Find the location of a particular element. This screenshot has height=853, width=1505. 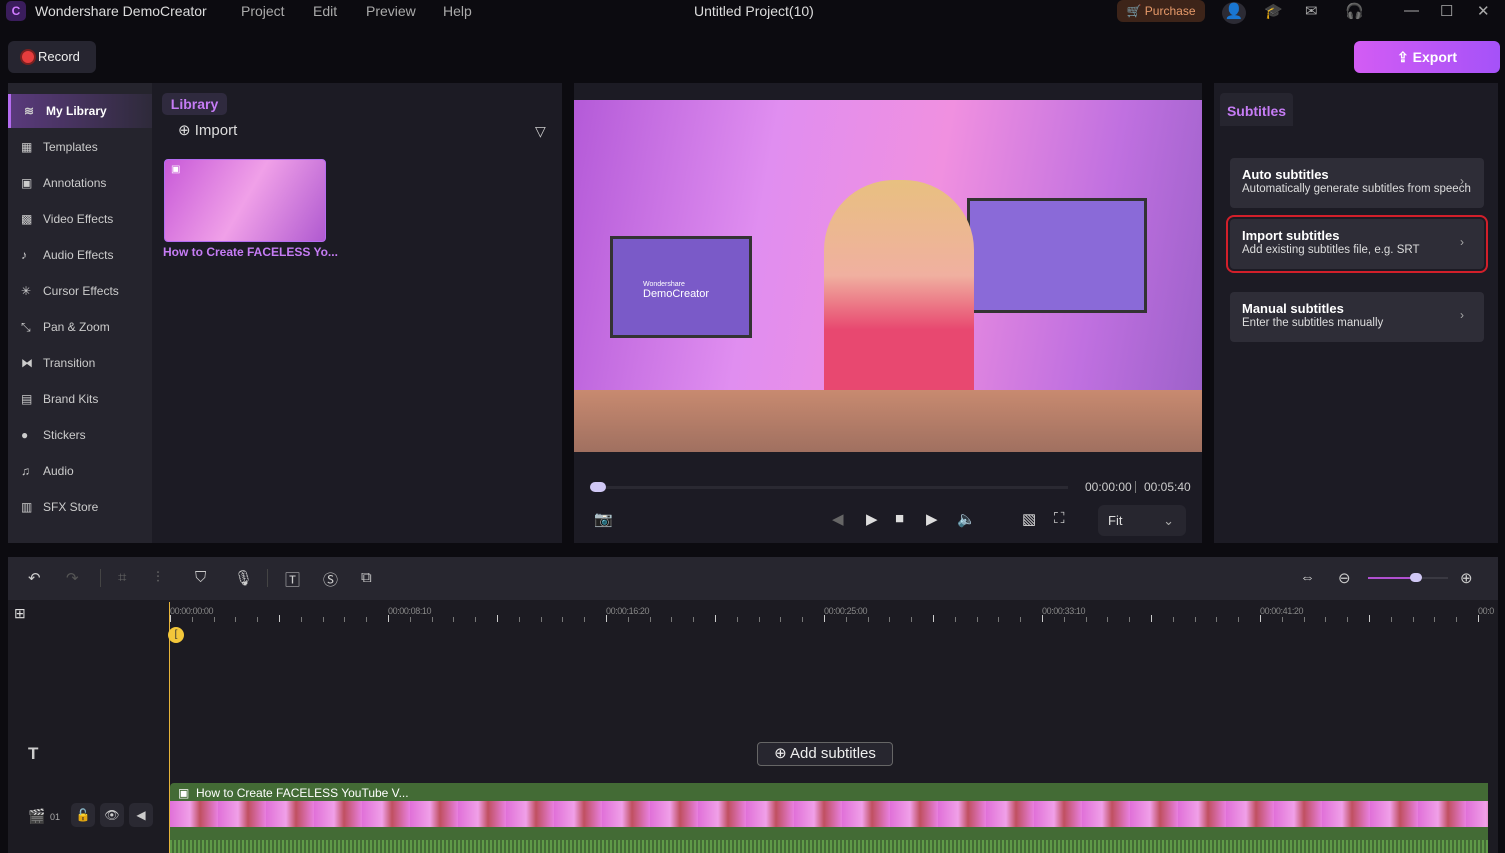

menu-edit: Edit is located at coordinates (325, 11).